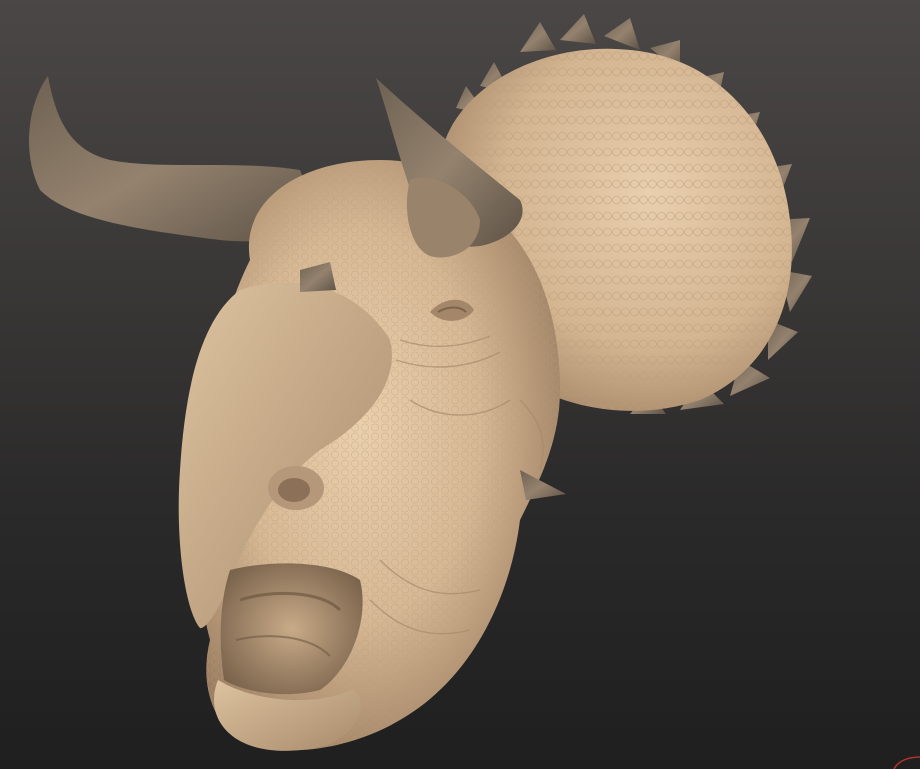 This screenshot has width=920, height=769. What do you see at coordinates (906, 762) in the screenshot?
I see `axis-corner-icon` at bounding box center [906, 762].